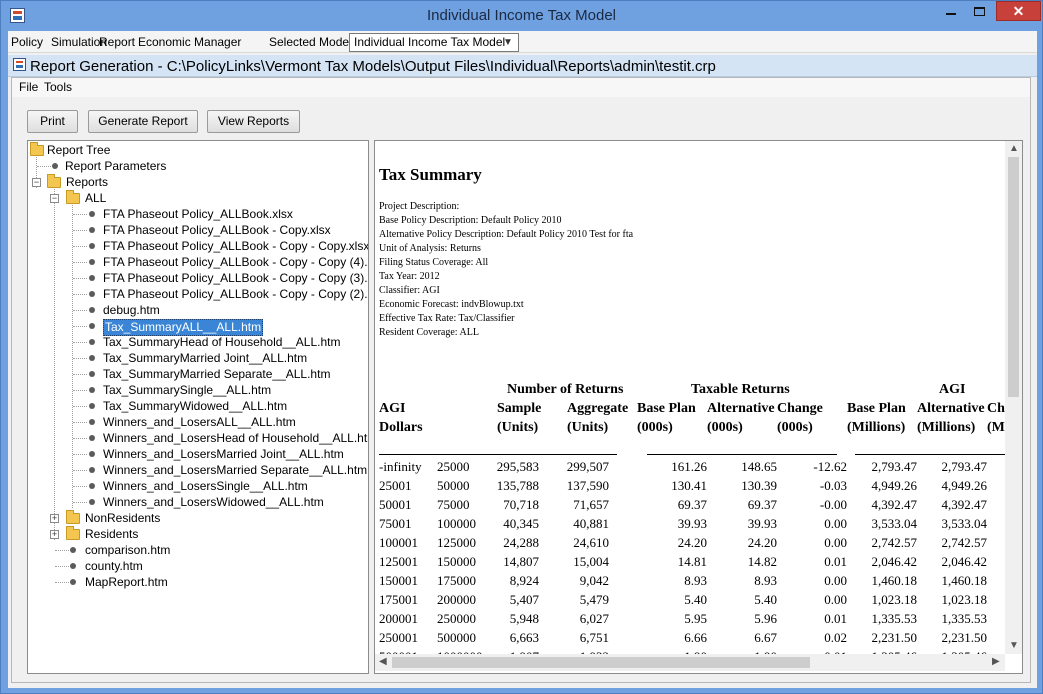 The height and width of the screenshot is (694, 1043). What do you see at coordinates (521, 504) in the screenshot?
I see `table-cell: 70,718` at bounding box center [521, 504].